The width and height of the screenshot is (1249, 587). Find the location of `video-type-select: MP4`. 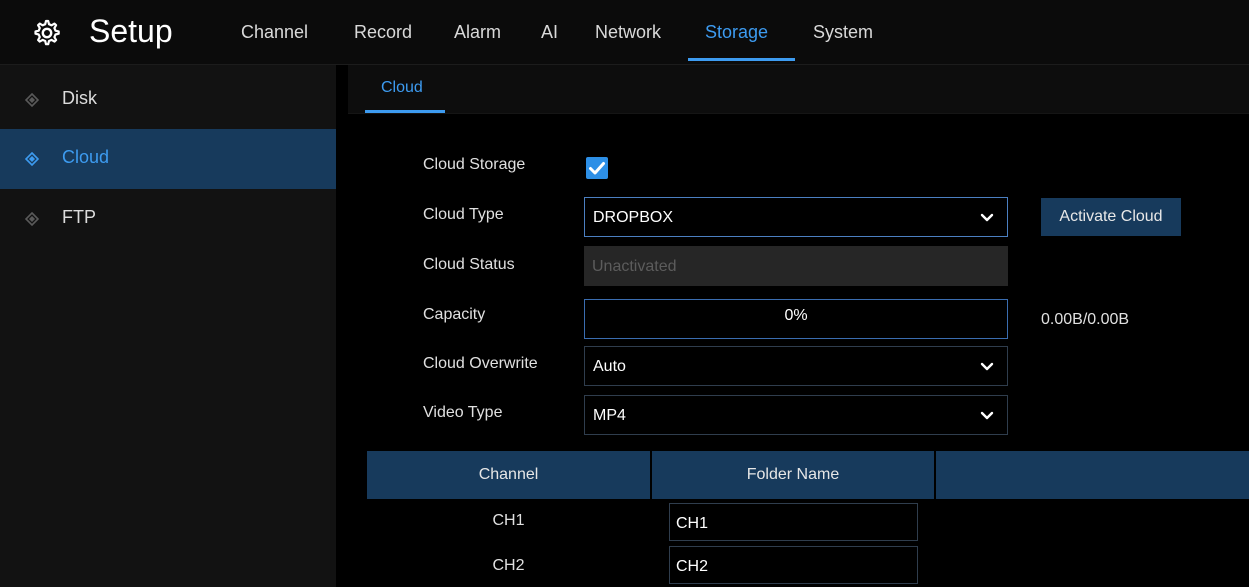

video-type-select: MP4 is located at coordinates (796, 415).